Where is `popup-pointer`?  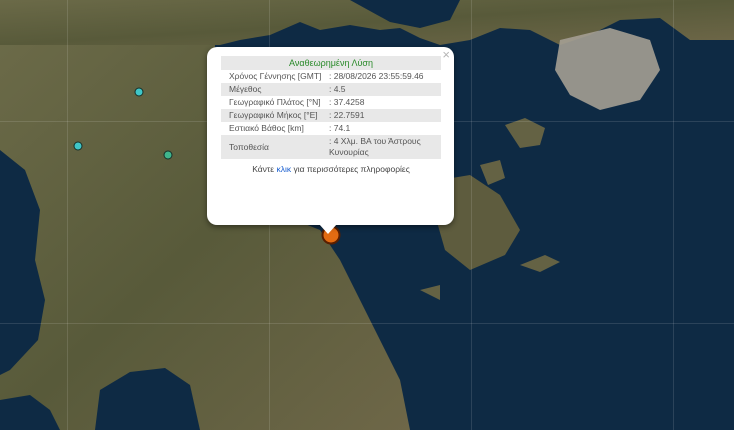
popup-pointer is located at coordinates (328, 229).